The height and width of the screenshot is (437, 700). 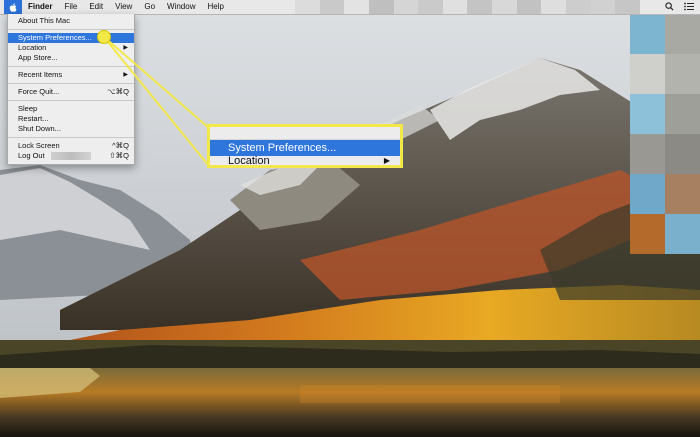 What do you see at coordinates (386, 160) in the screenshot?
I see `submenu-arrow-icon: ▶` at bounding box center [386, 160].